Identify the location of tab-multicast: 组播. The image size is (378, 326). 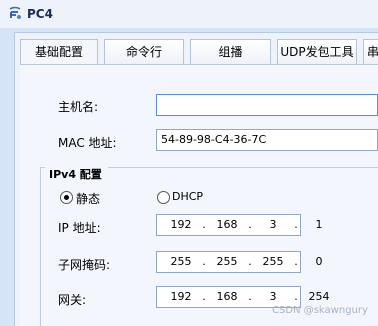
(230, 51).